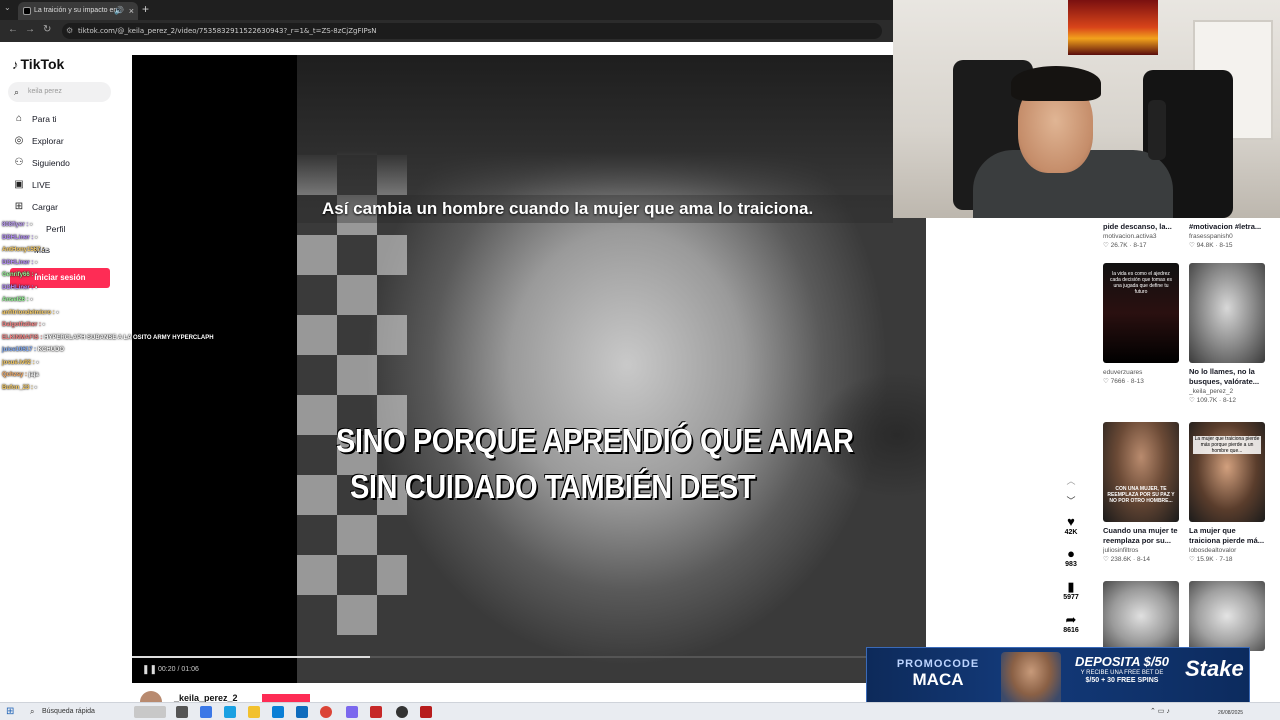 The width and height of the screenshot is (1280, 720). Describe the element at coordinates (23, 325) in the screenshot. I see `chat-message: Dalgotfather : ▪` at that location.